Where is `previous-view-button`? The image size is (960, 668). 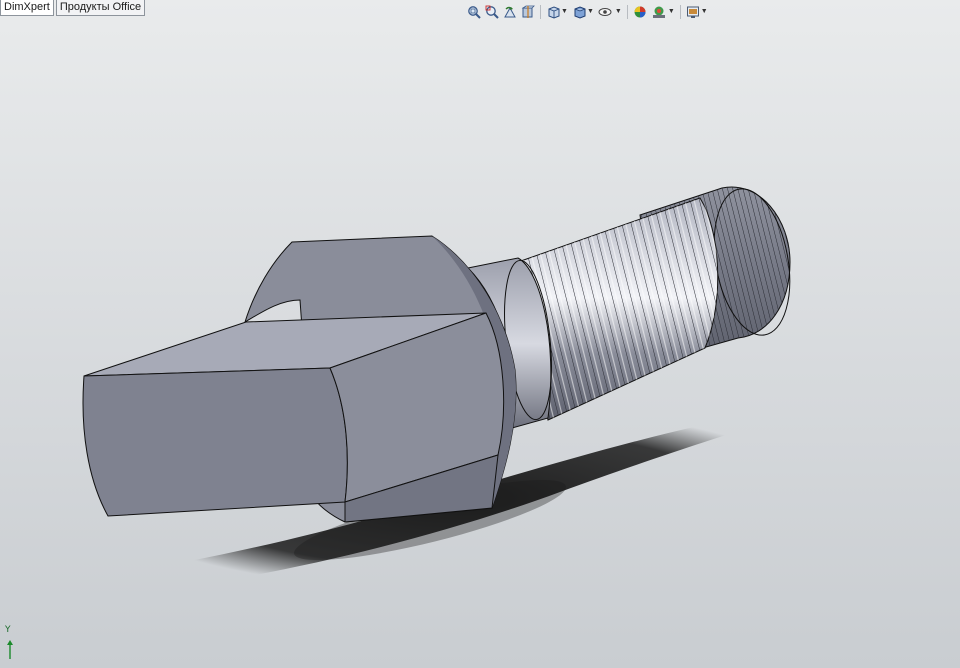 previous-view-button is located at coordinates (510, 12).